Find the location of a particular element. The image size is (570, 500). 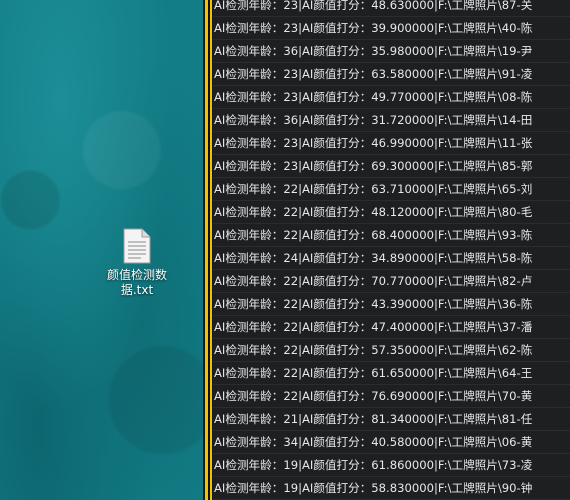

desktop-file-item: 颜值检测数据.txt is located at coordinates (137, 263).